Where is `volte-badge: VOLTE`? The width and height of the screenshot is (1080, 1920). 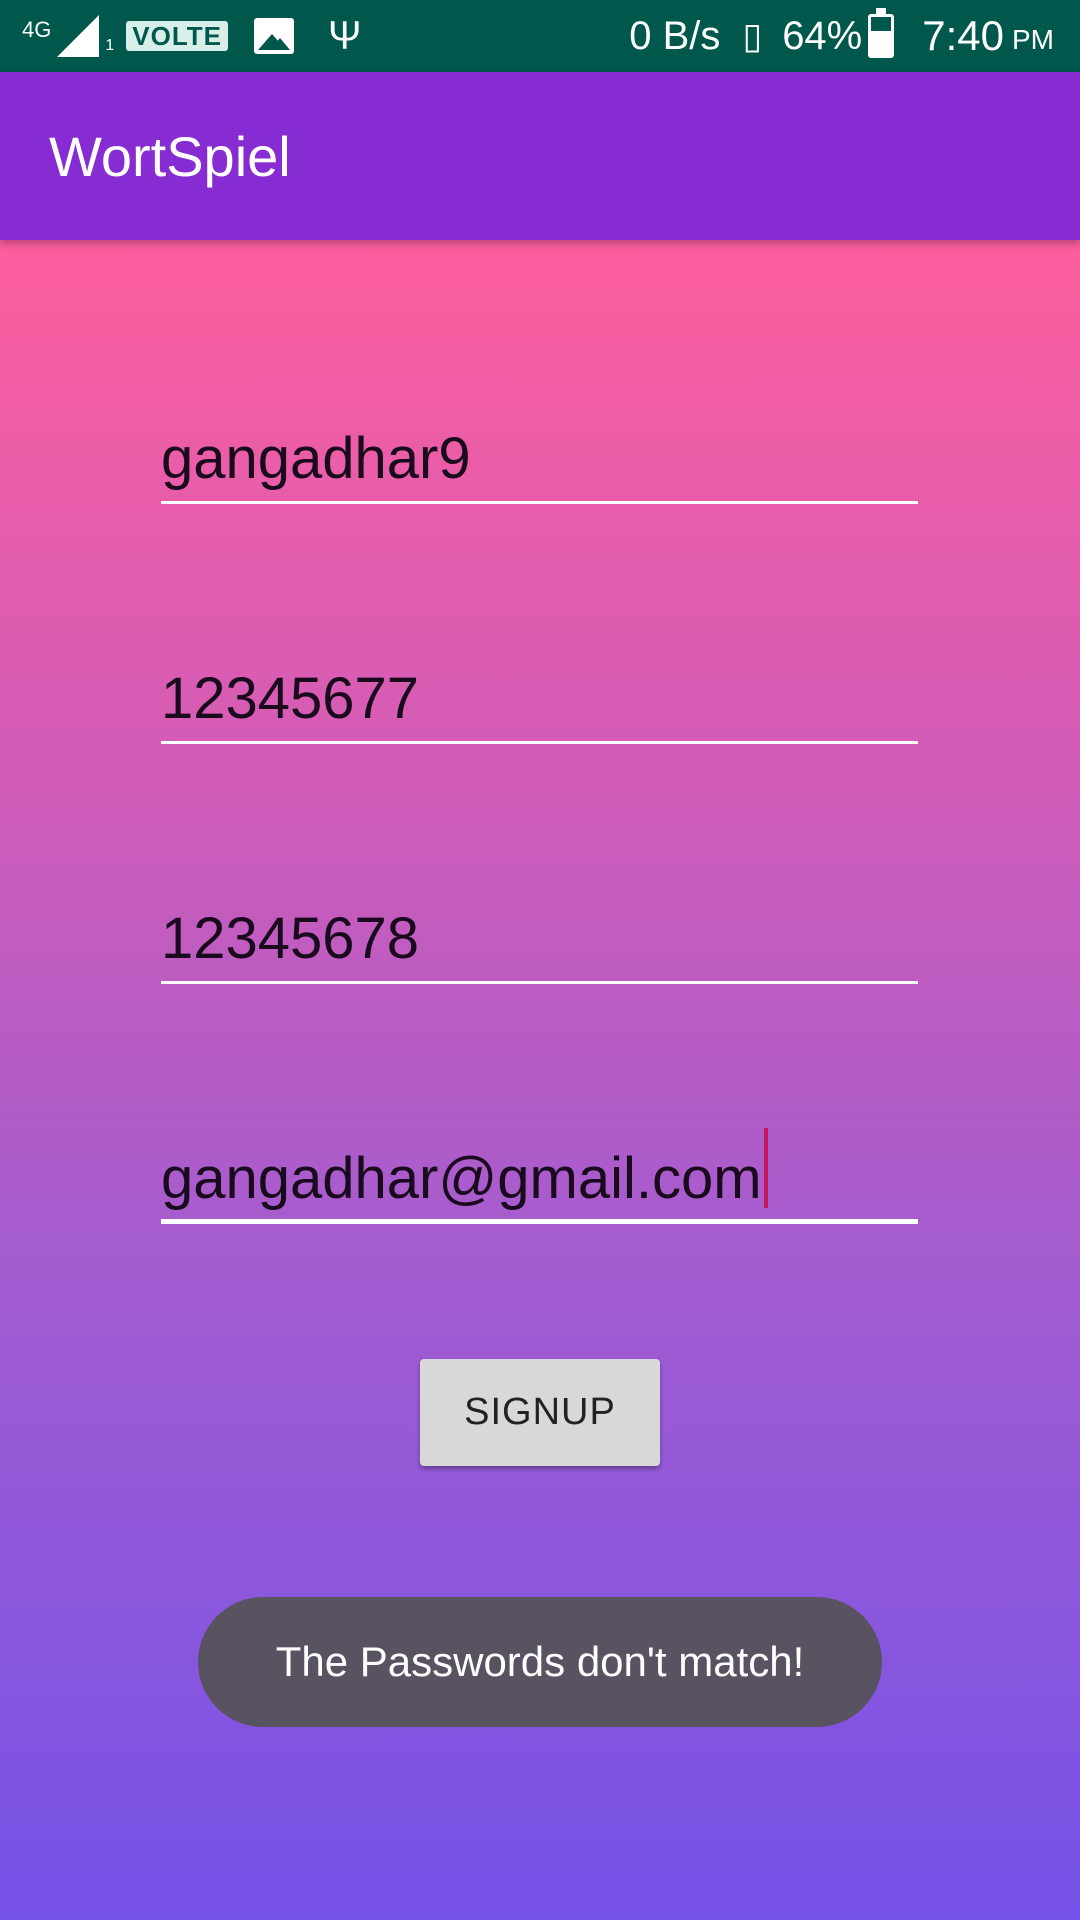
volte-badge: VOLTE is located at coordinates (177, 36).